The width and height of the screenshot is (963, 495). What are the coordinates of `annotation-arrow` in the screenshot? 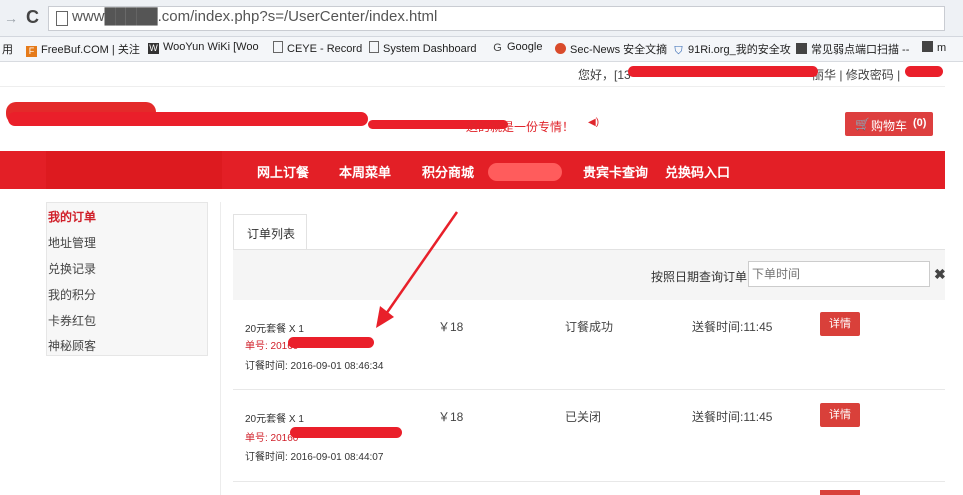 It's located at (417, 269).